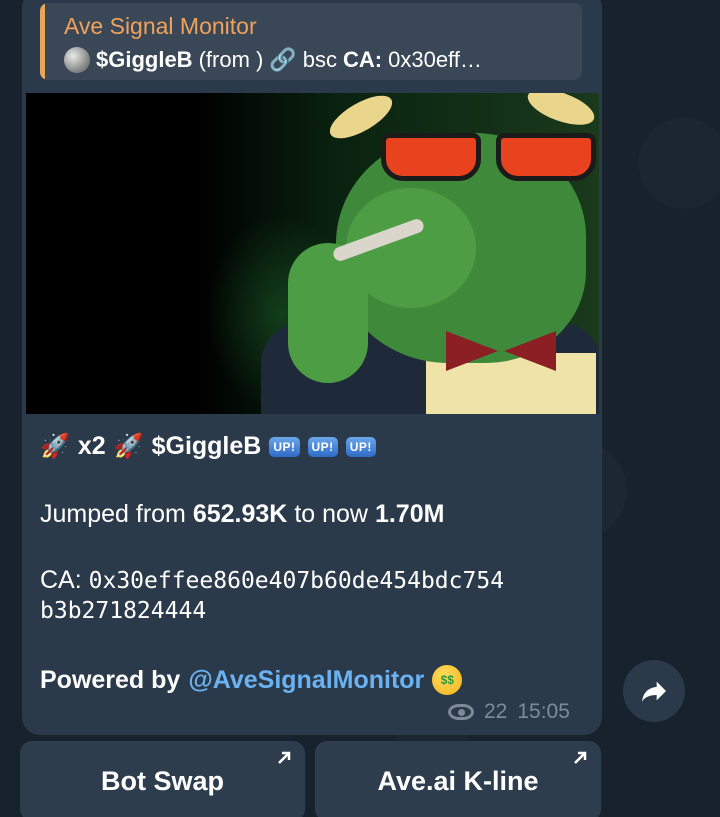  I want to click on ave-kline-label: Ave.ai K-line, so click(458, 780).